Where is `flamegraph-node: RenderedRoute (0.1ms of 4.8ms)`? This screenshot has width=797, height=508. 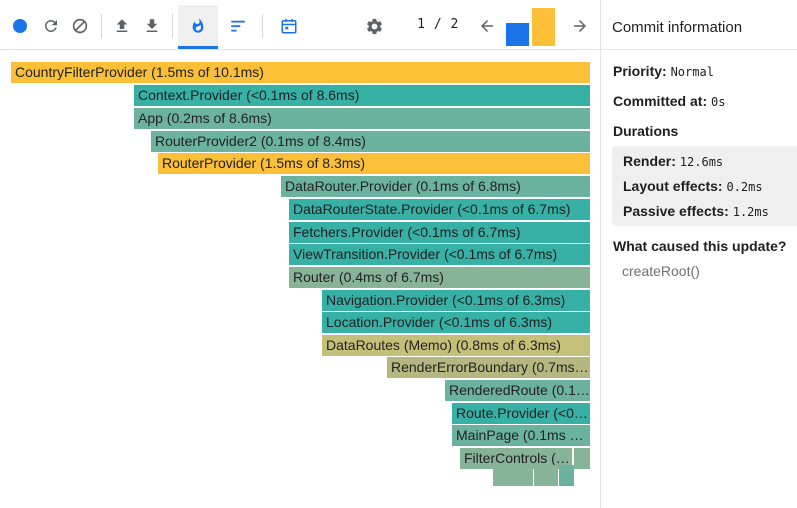
flamegraph-node: RenderedRoute (0.1ms of 4.8ms) is located at coordinates (517, 390).